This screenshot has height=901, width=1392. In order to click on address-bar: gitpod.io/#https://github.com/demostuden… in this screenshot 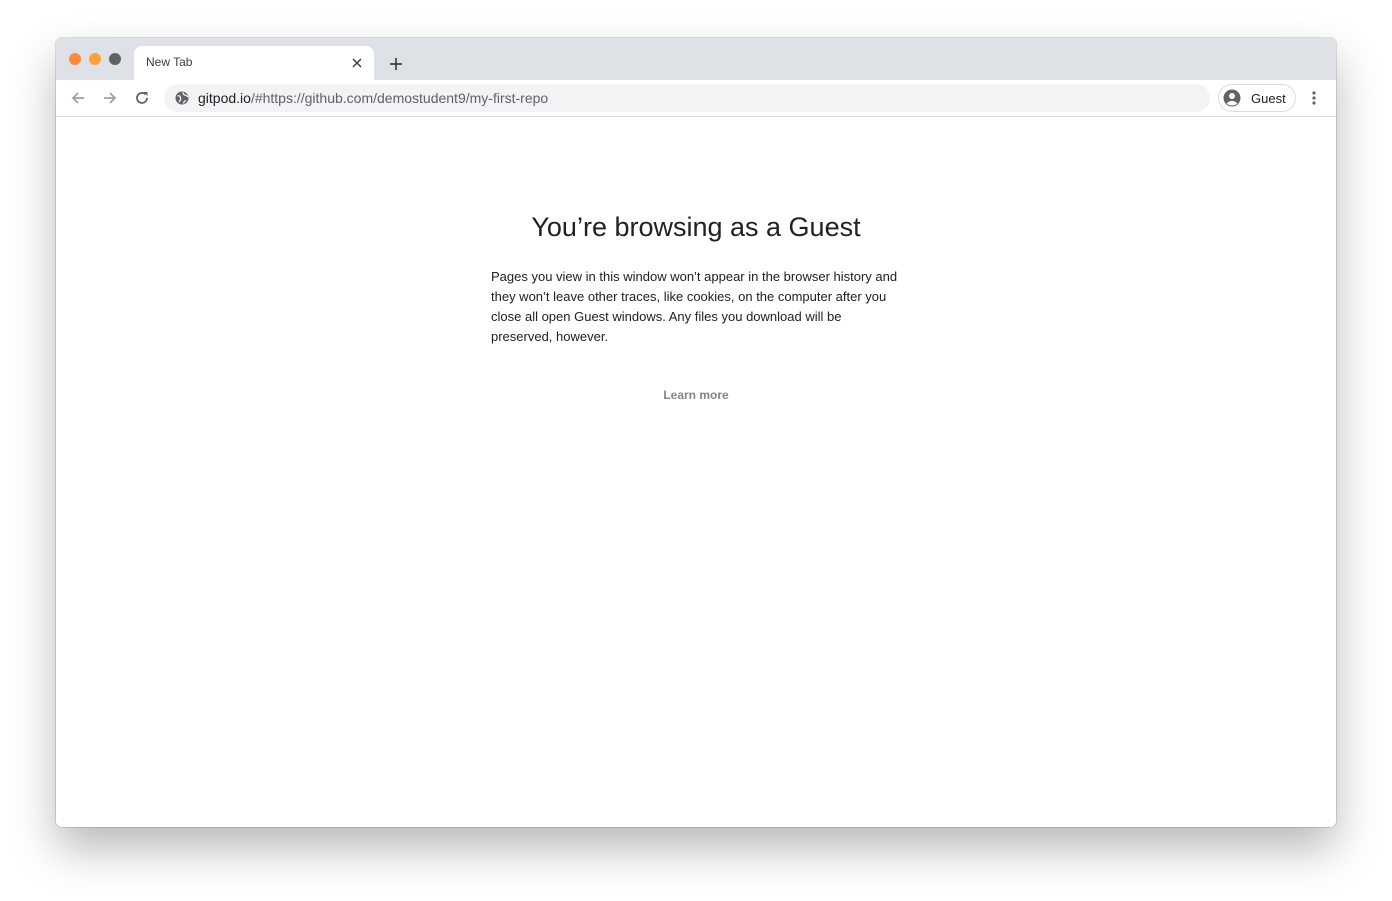, I will do `click(687, 98)`.